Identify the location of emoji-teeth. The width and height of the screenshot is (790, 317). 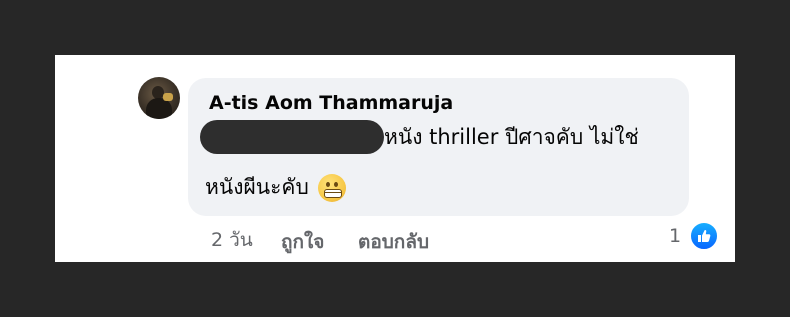
(332, 193).